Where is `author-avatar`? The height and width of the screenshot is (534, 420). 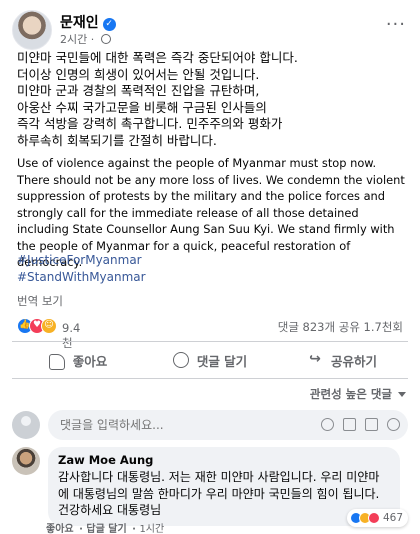
author-avatar is located at coordinates (32, 30).